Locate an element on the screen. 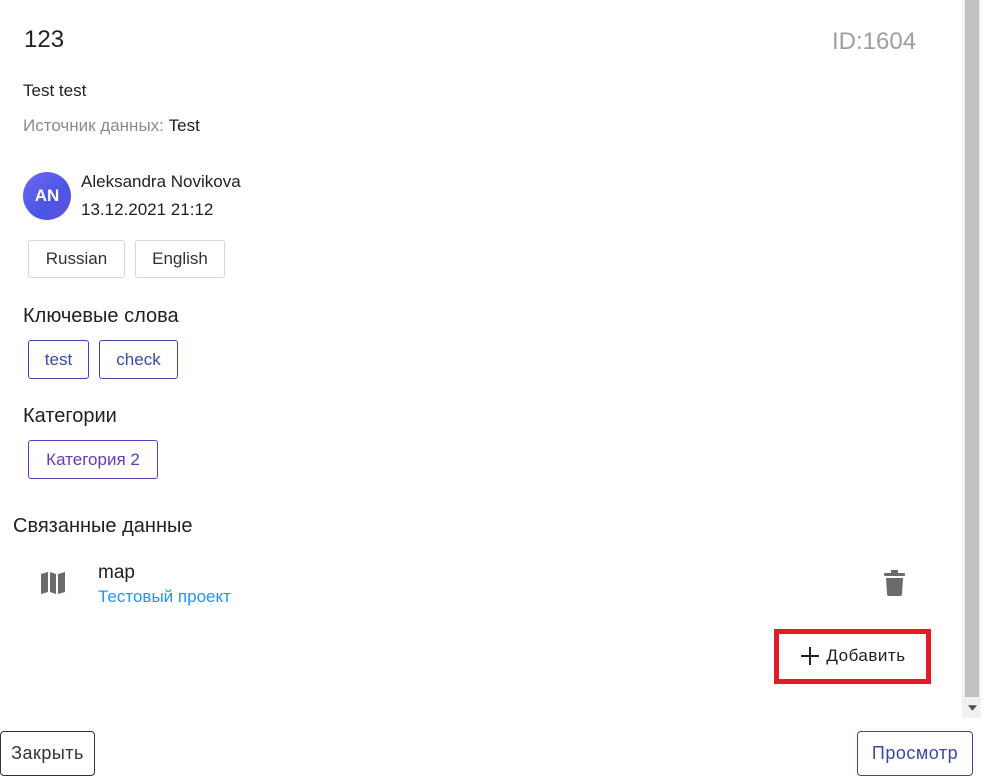 This screenshot has width=987, height=780. keyword-chip-check: check is located at coordinates (138, 359).